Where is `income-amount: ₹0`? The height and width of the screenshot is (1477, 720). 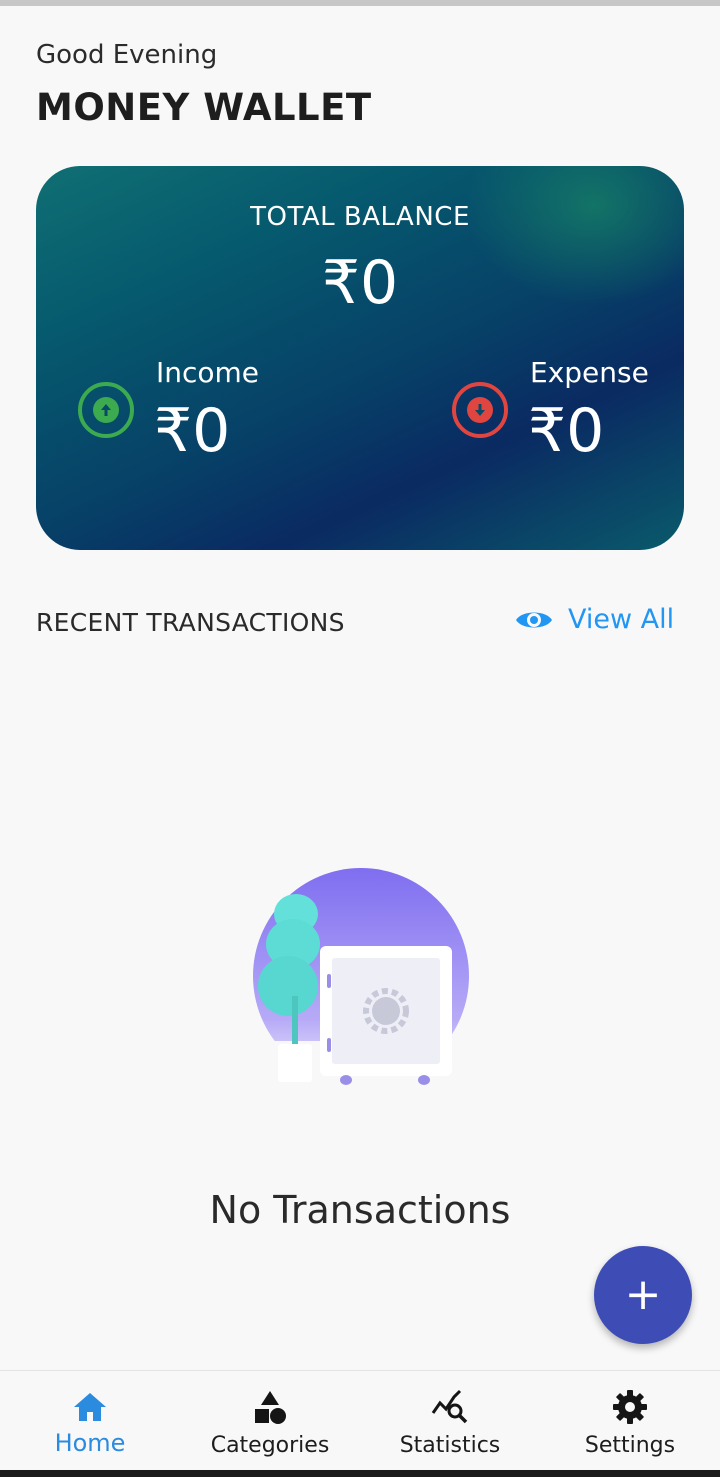 income-amount: ₹0 is located at coordinates (192, 431).